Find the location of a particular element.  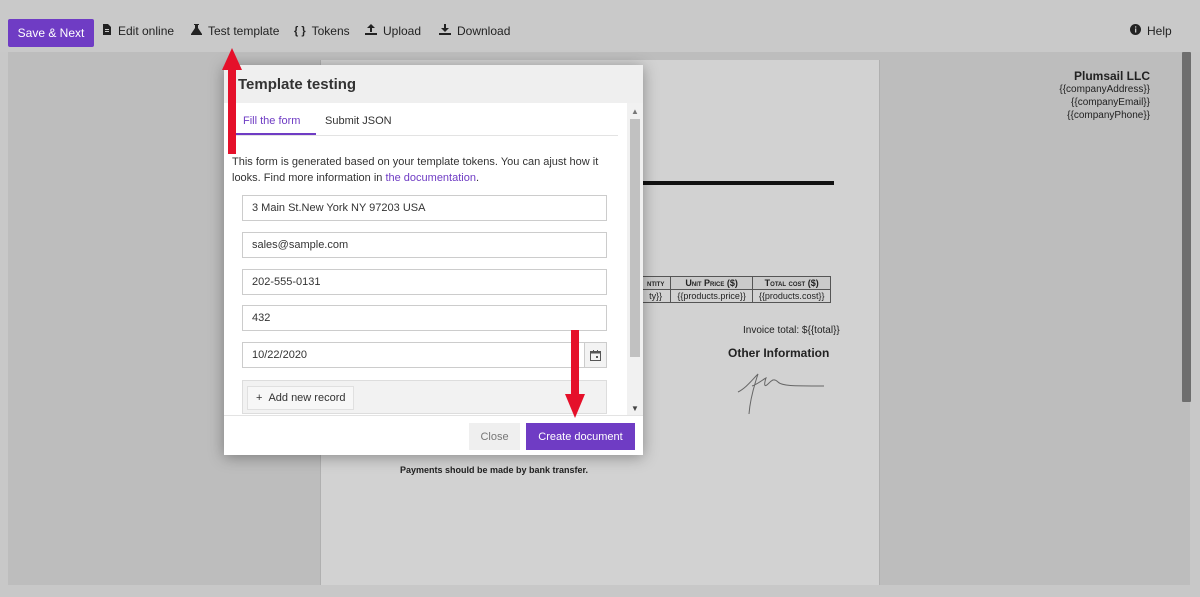

help-button: Help is located at coordinates (1151, 31).